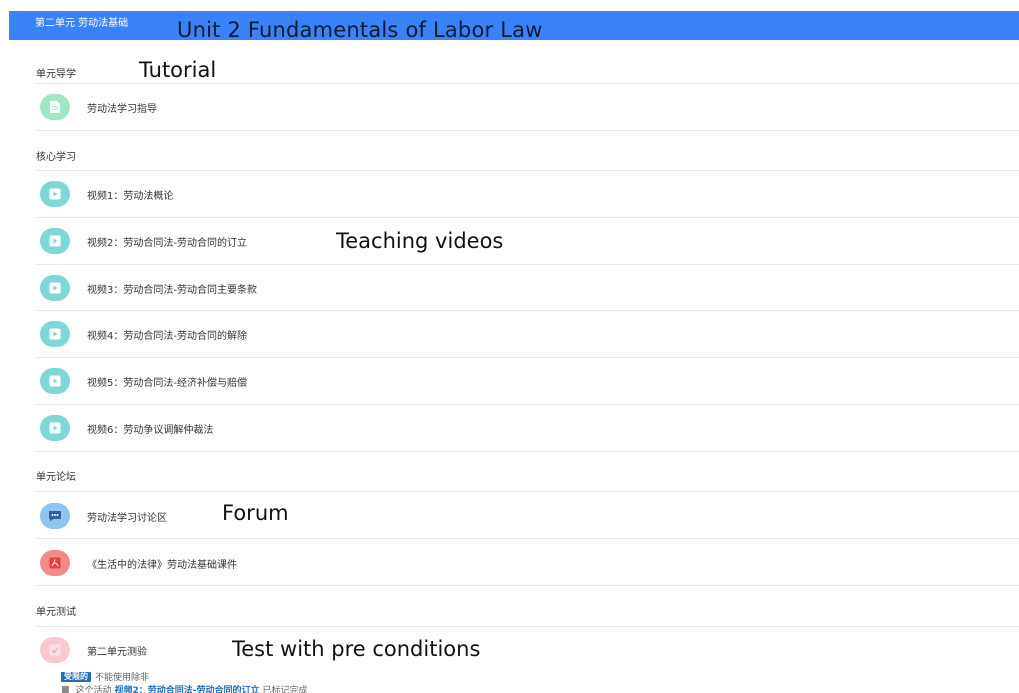  What do you see at coordinates (82, 23) in the screenshot?
I see `unit-title: 第二单元 劳动法基础` at bounding box center [82, 23].